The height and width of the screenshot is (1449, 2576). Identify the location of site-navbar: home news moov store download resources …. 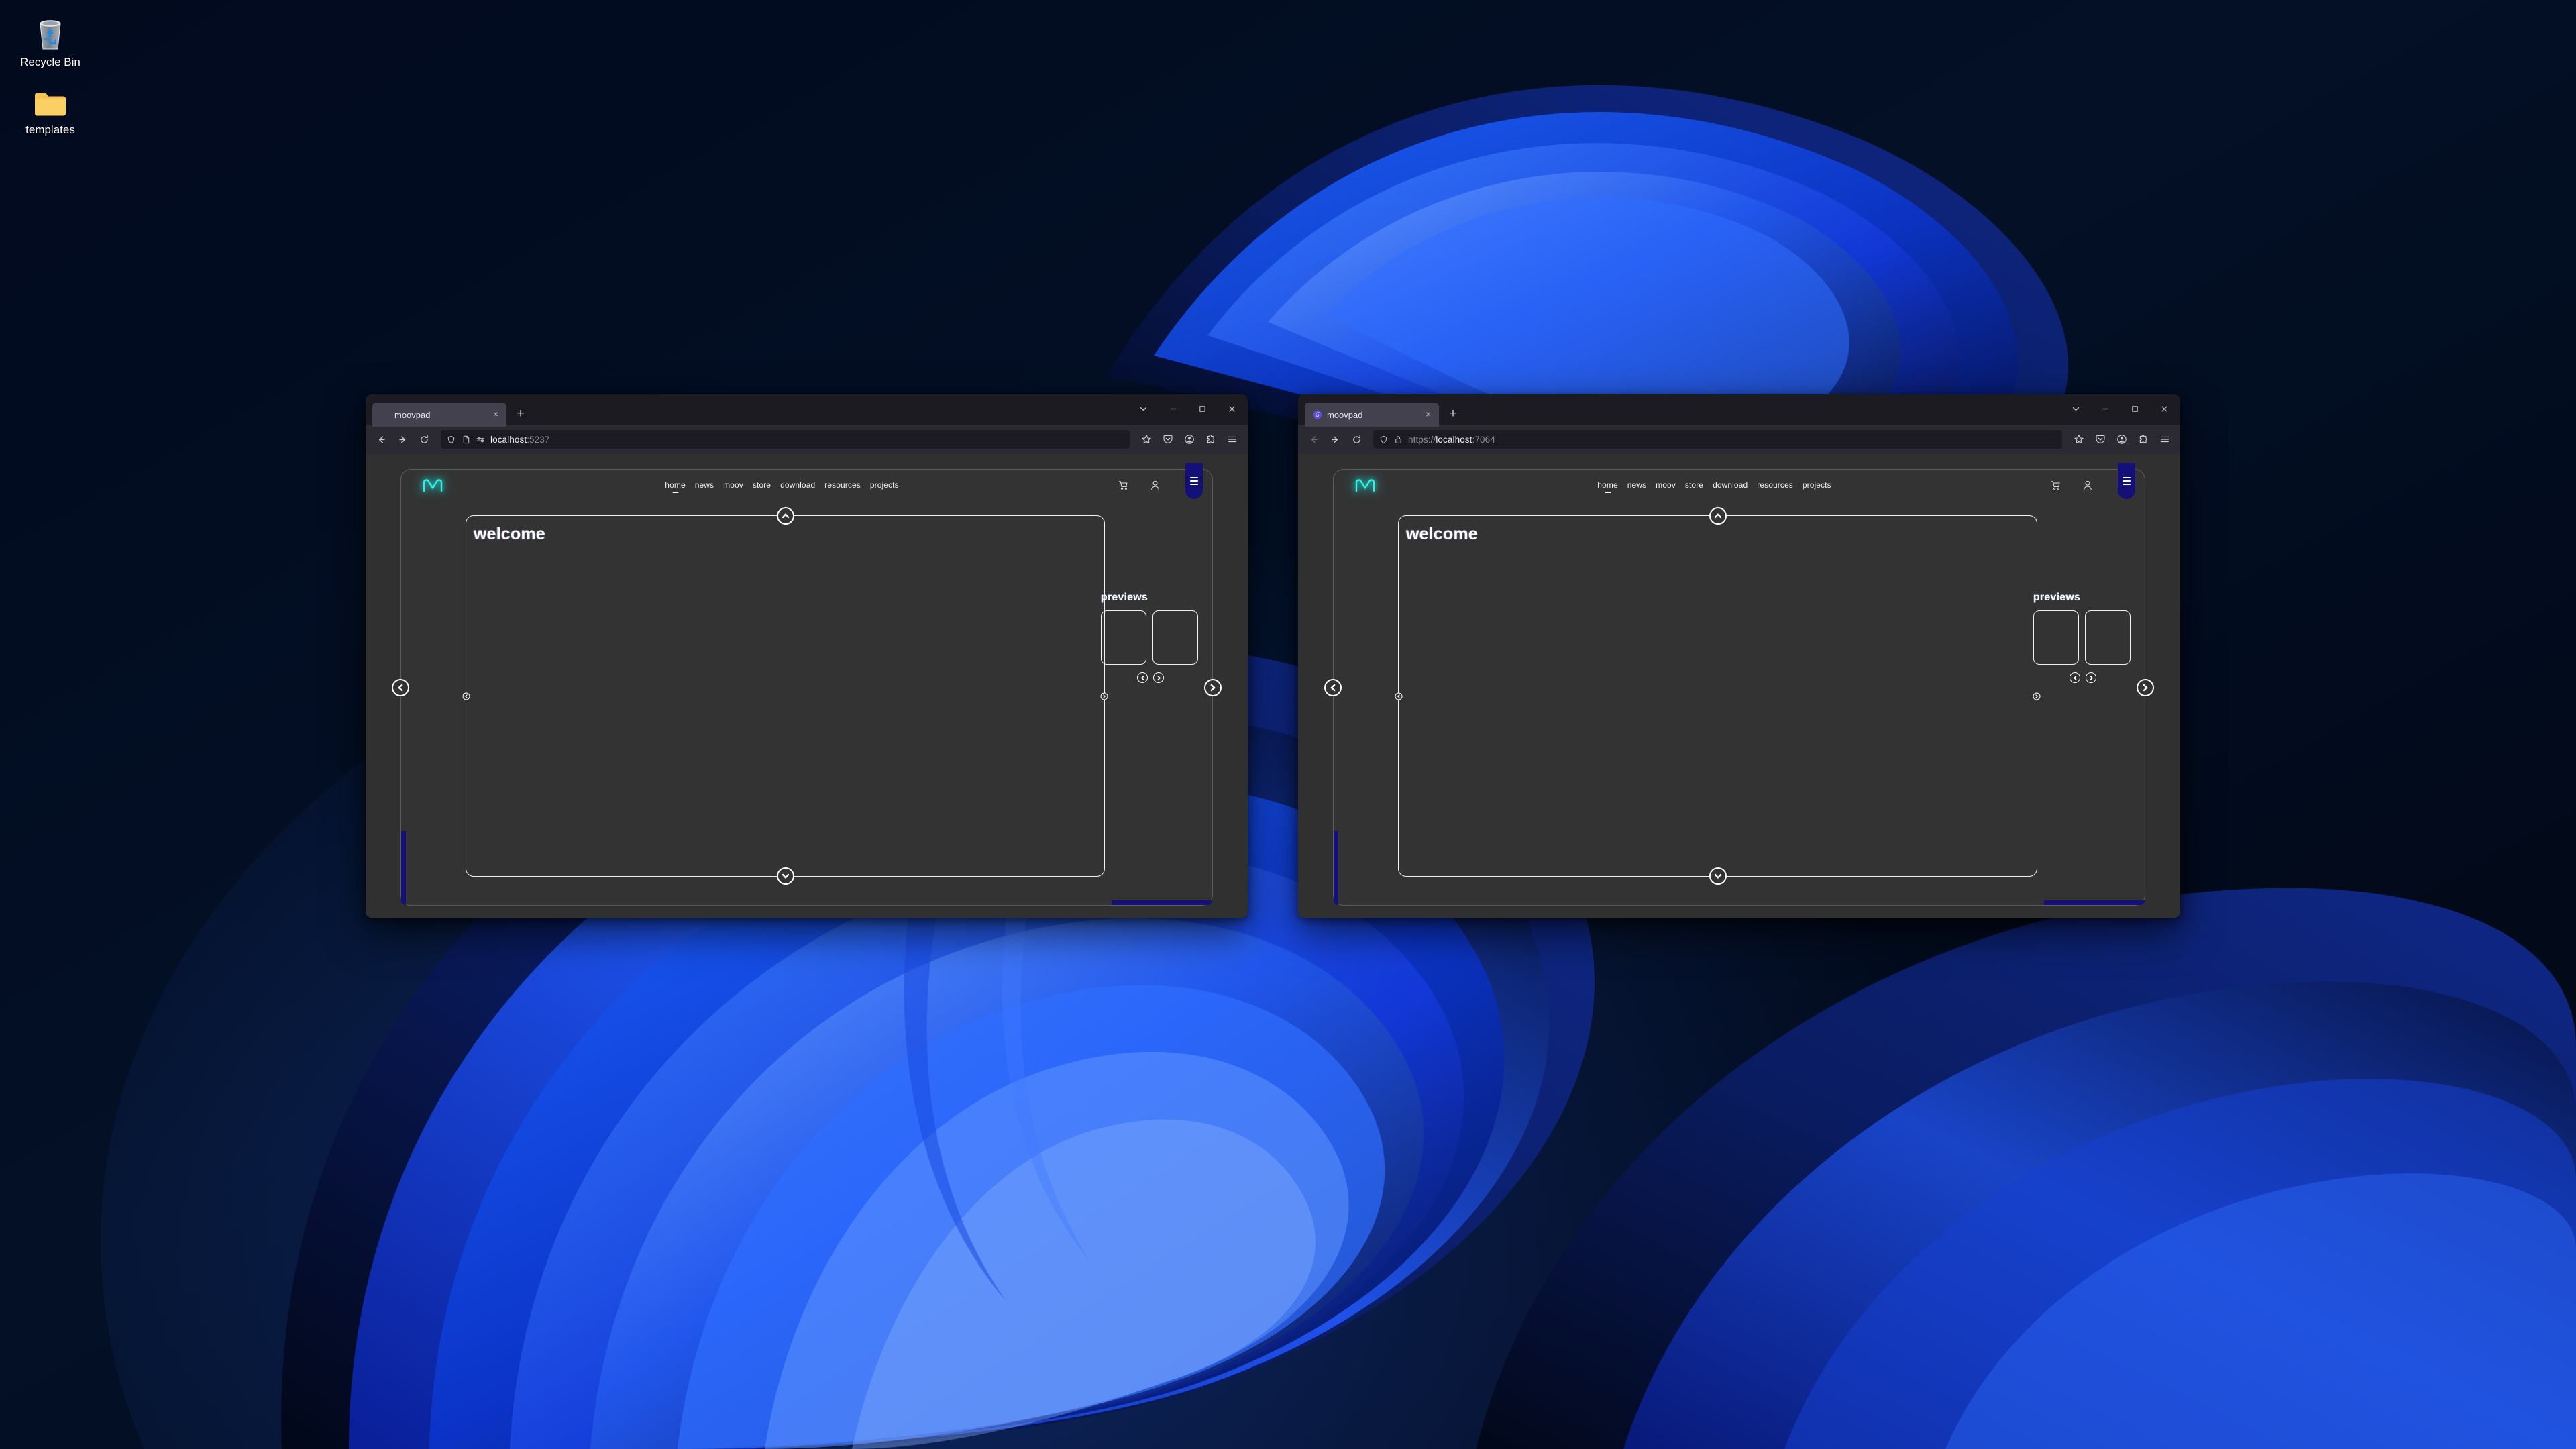
(1739, 481).